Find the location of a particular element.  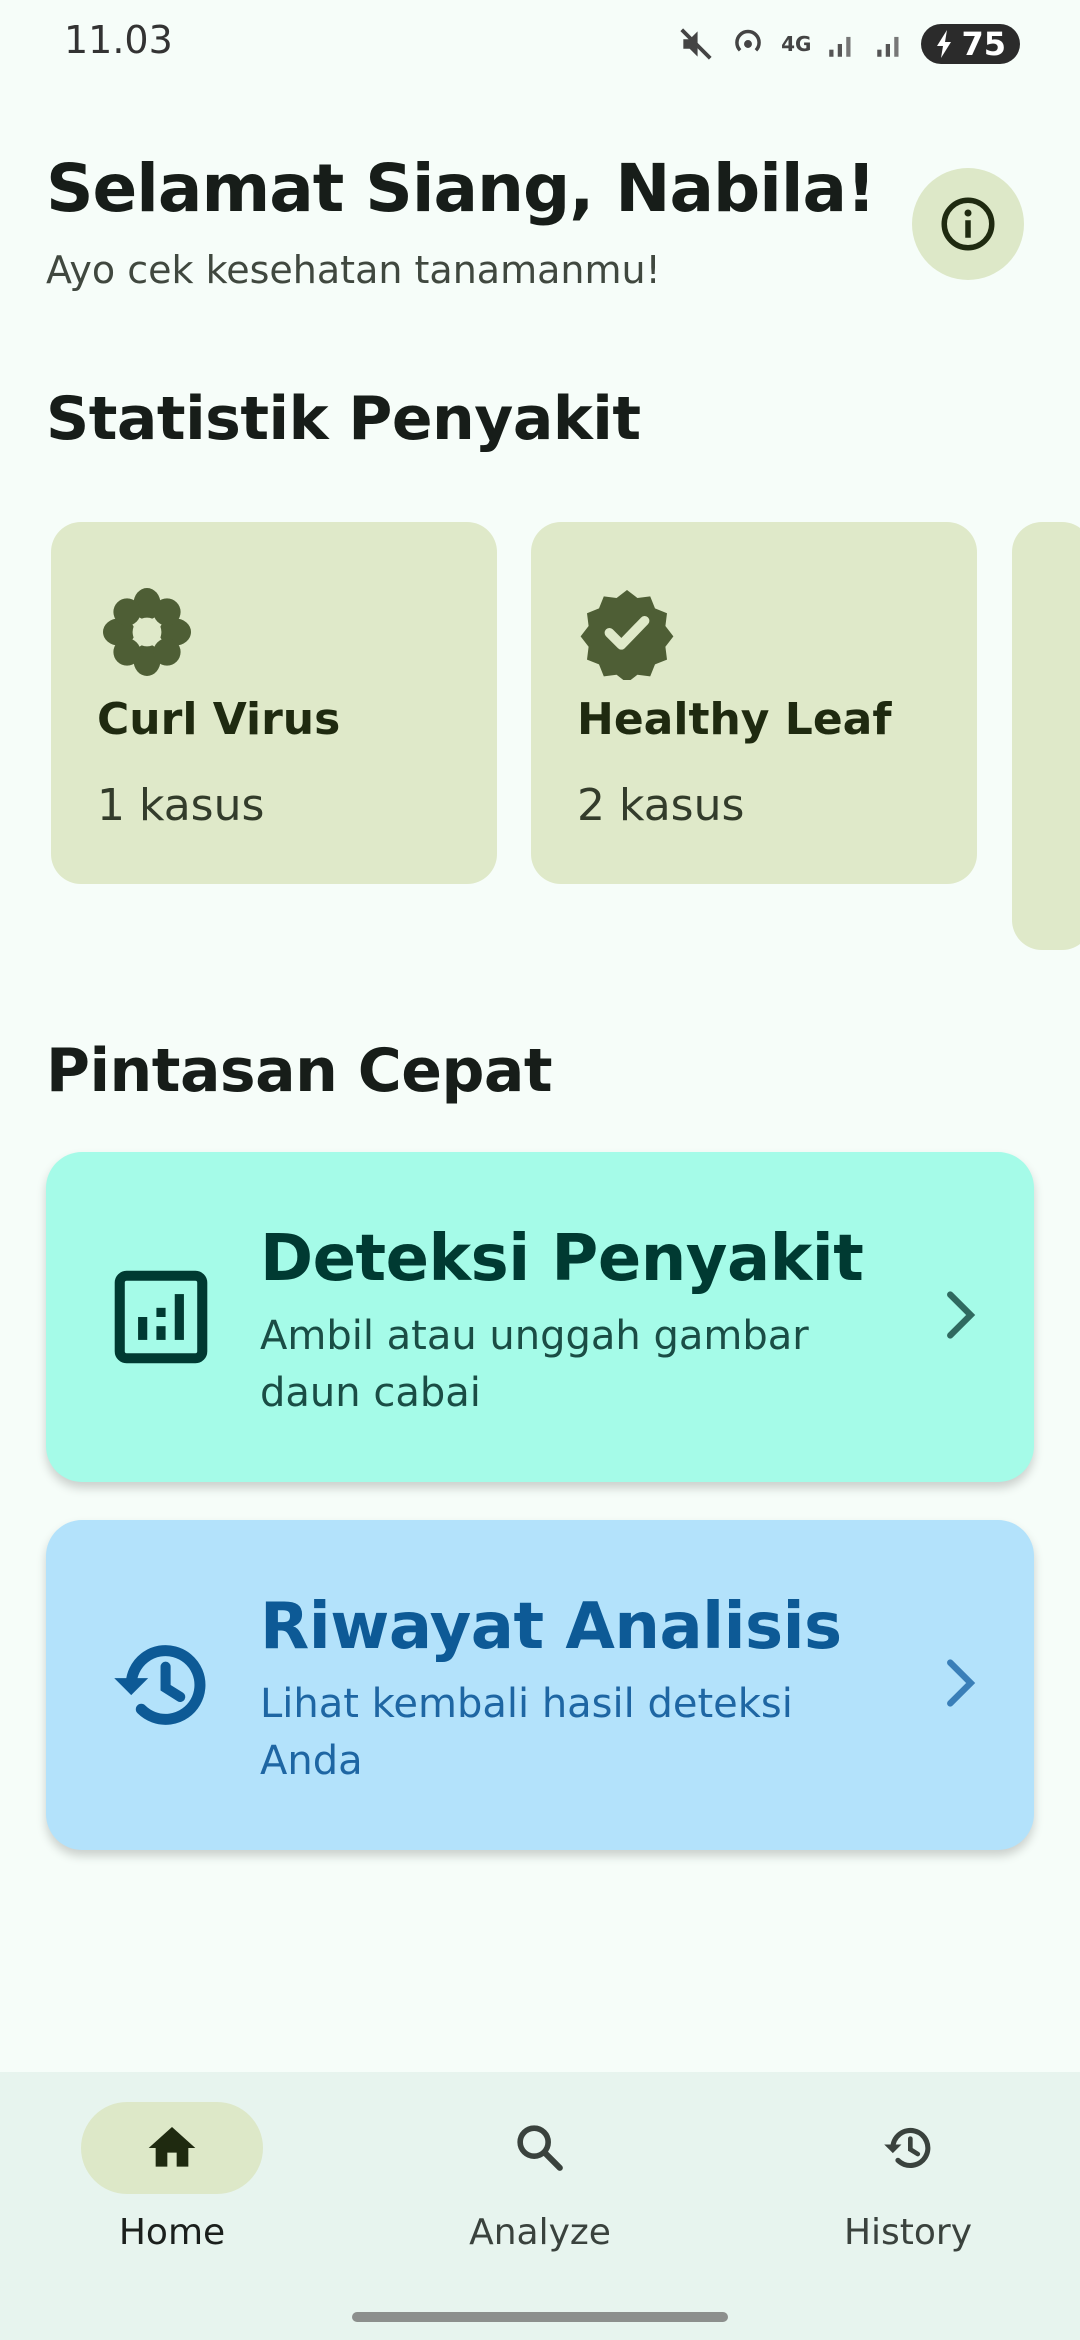

signal-icon is located at coordinates (840, 46).